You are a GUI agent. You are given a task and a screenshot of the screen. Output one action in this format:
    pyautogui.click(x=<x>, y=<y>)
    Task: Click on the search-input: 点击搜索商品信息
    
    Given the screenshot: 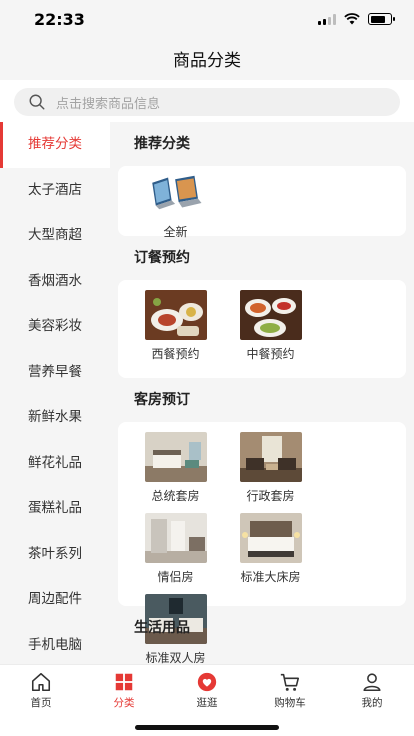 What is the action you would take?
    pyautogui.click(x=207, y=102)
    